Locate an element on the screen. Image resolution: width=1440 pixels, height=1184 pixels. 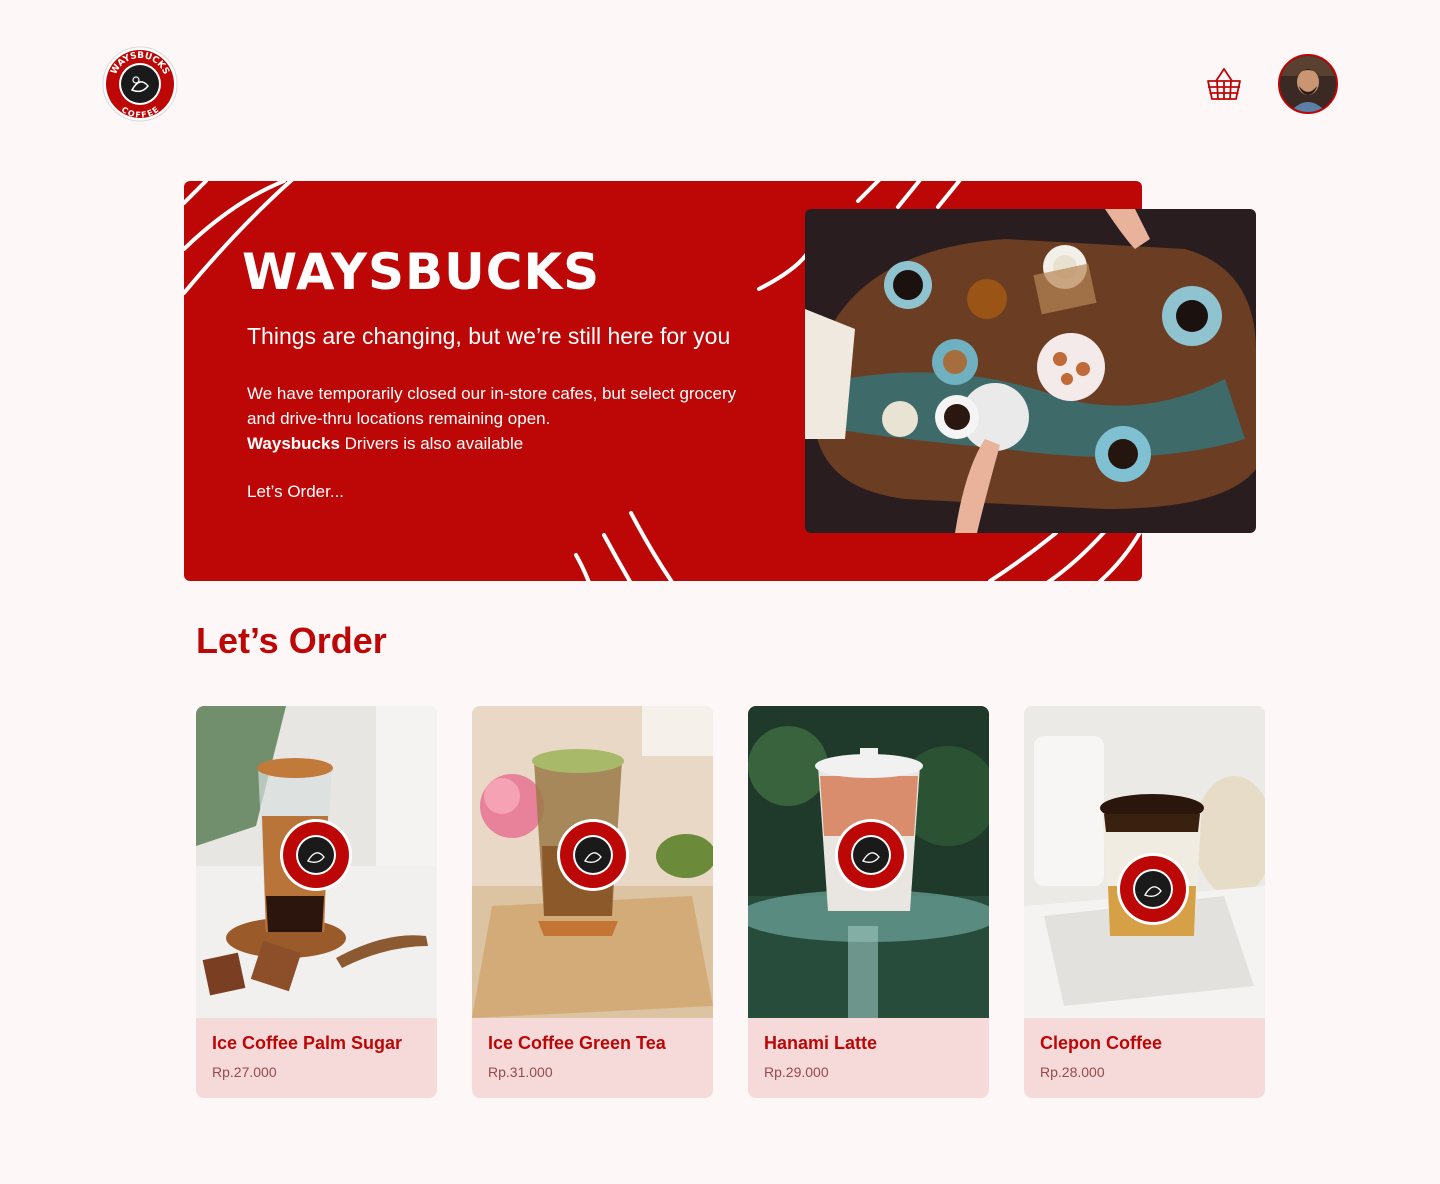
hero-title: WAYSBUCKS is located at coordinates (421, 272).